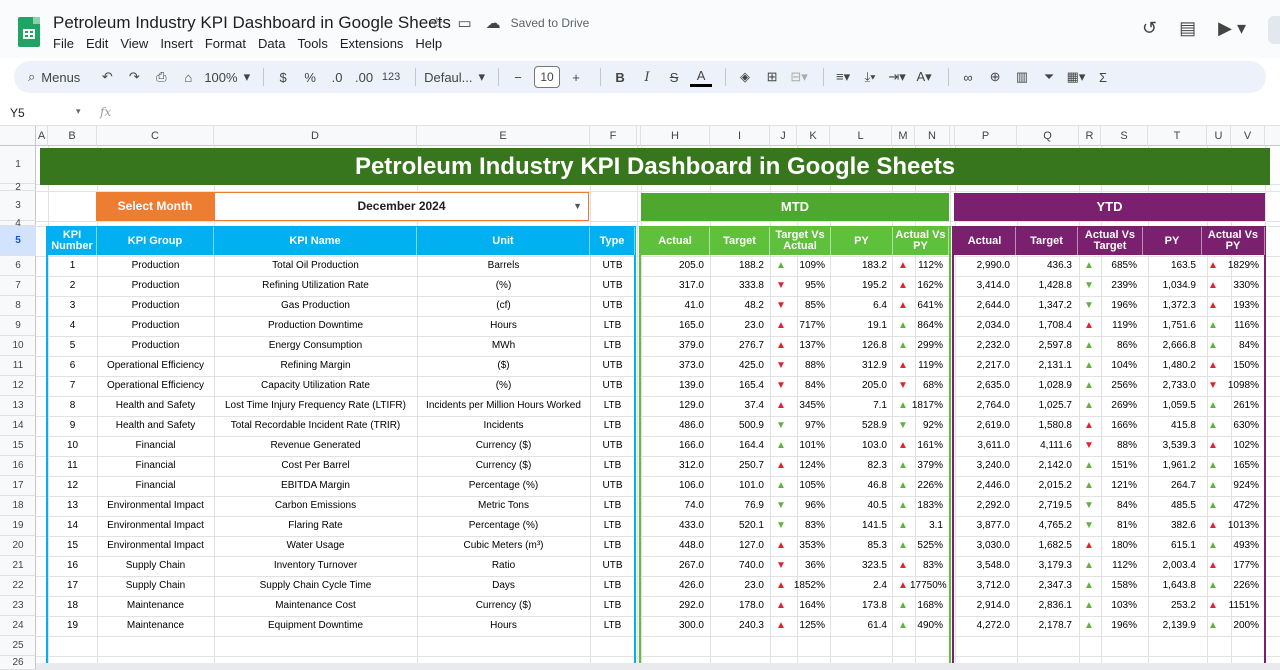 The height and width of the screenshot is (670, 1280). I want to click on column-header-i: I, so click(740, 136).